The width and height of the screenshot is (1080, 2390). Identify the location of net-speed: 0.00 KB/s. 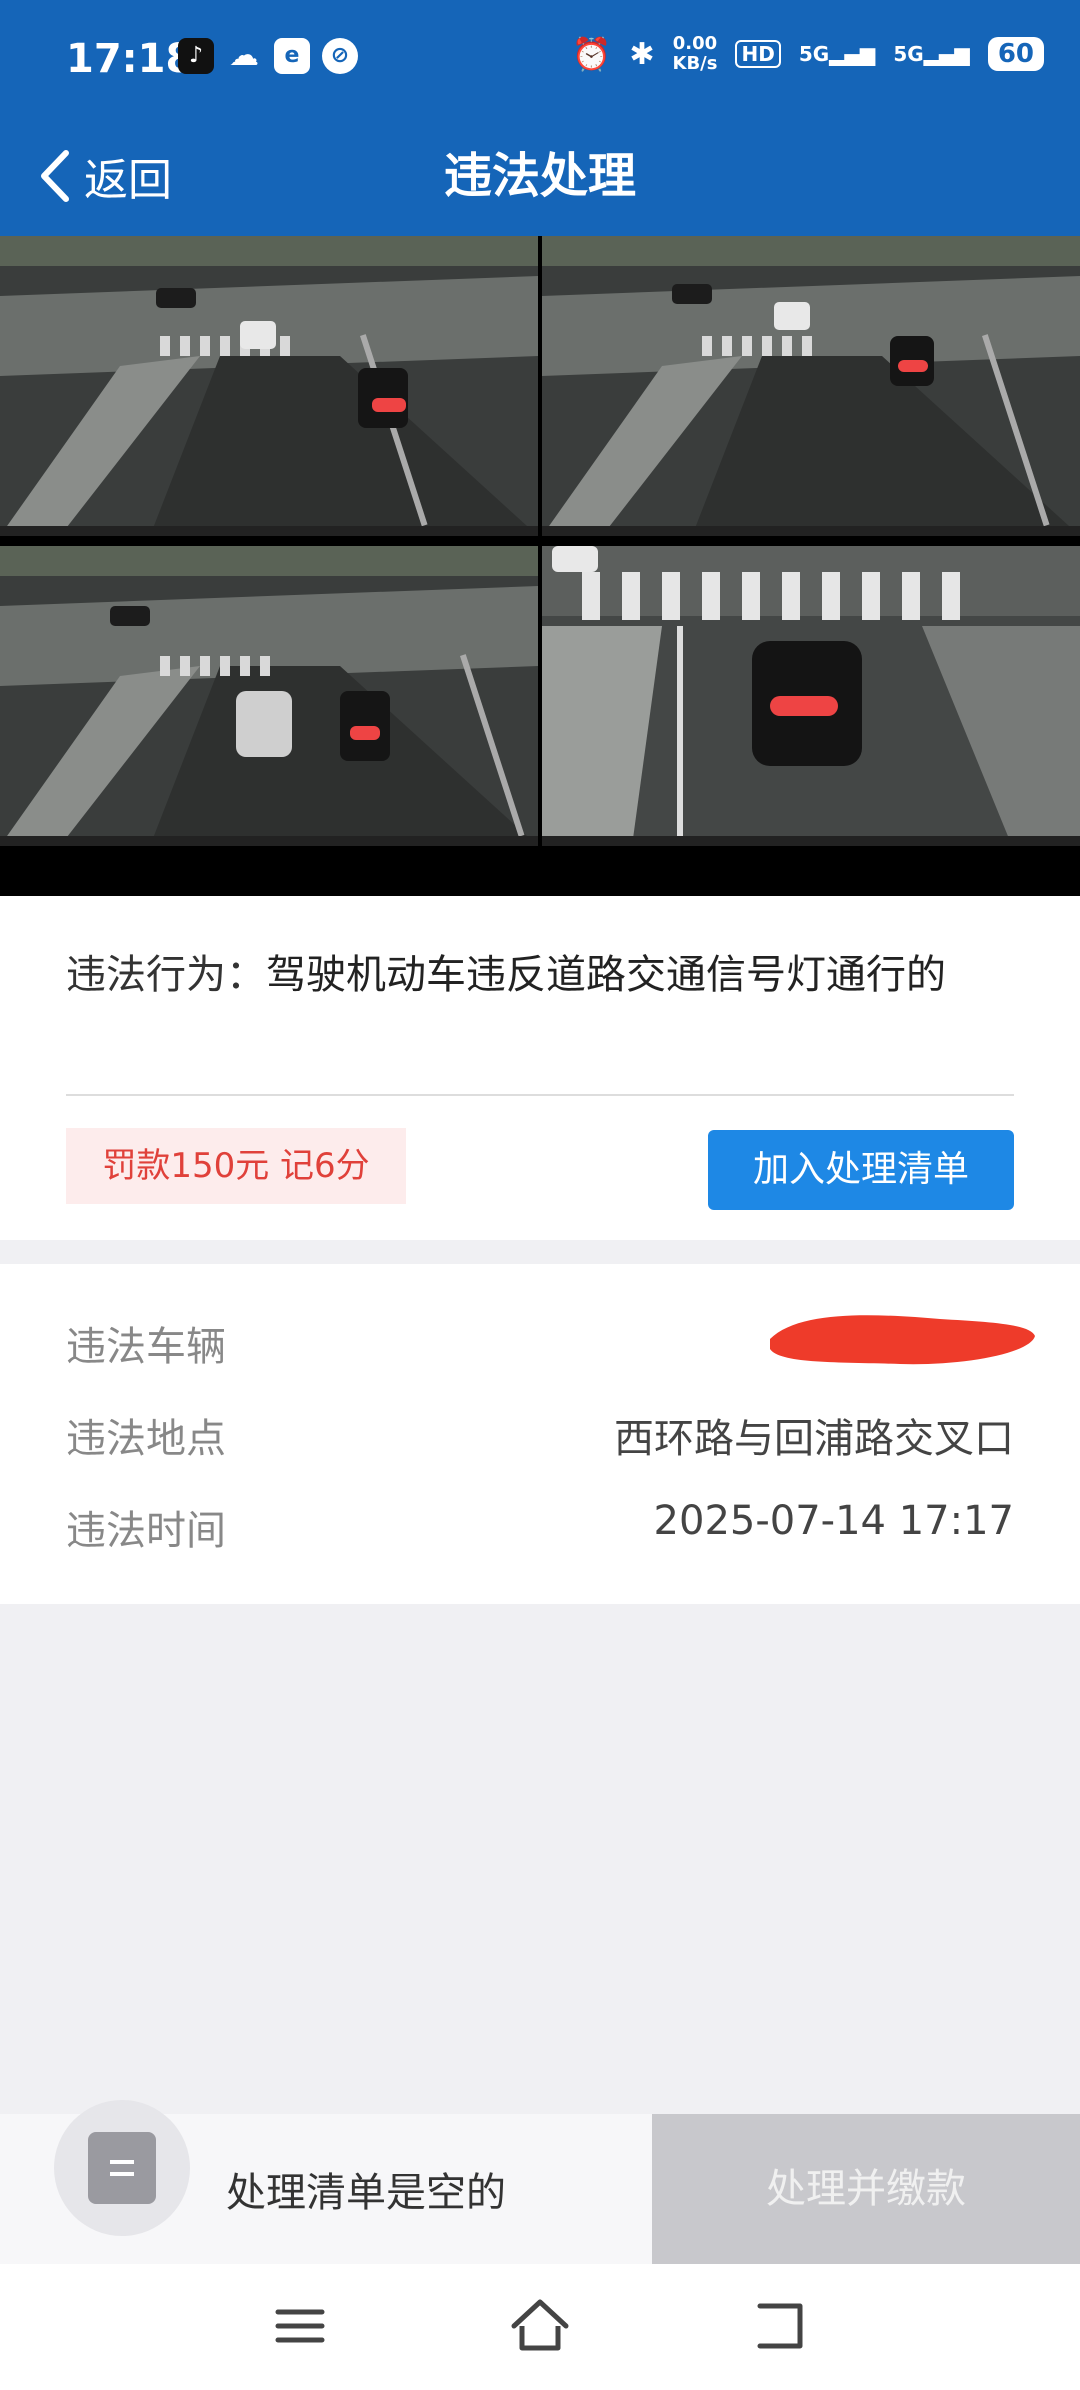
(695, 54).